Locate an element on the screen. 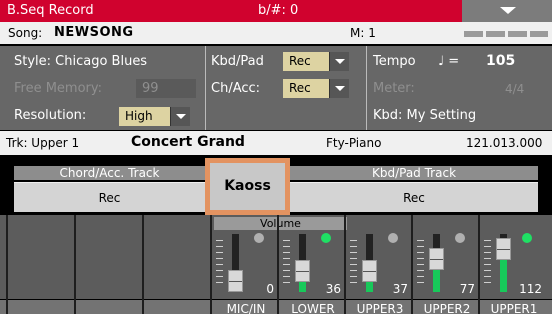 The width and height of the screenshot is (552, 314). volume-header: Volume is located at coordinates (280, 223).